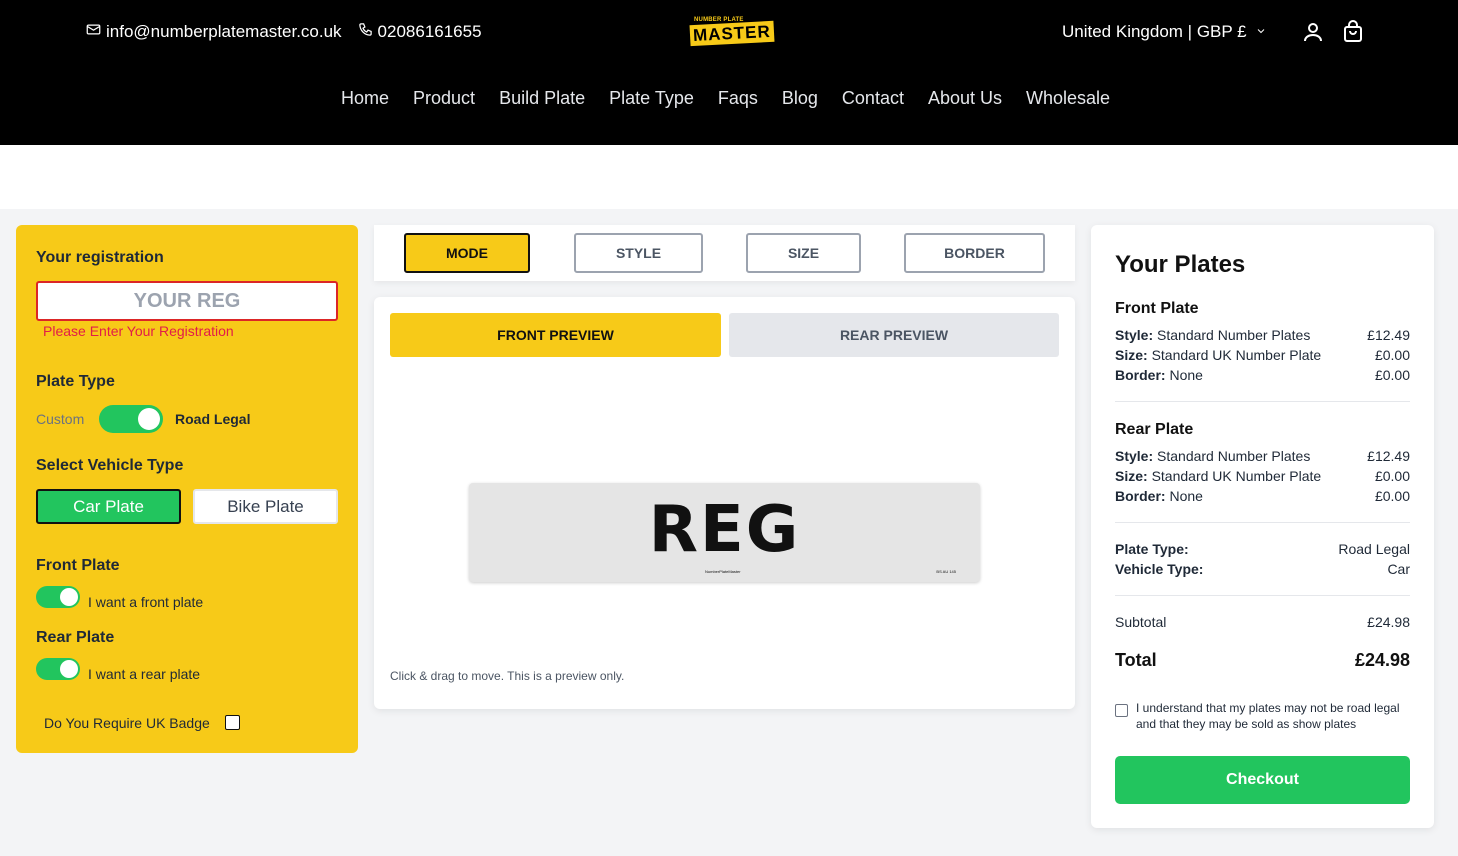 Image resolution: width=1458 pixels, height=856 pixels. Describe the element at coordinates (1121, 710) in the screenshot. I see `agree-checkbox` at that location.